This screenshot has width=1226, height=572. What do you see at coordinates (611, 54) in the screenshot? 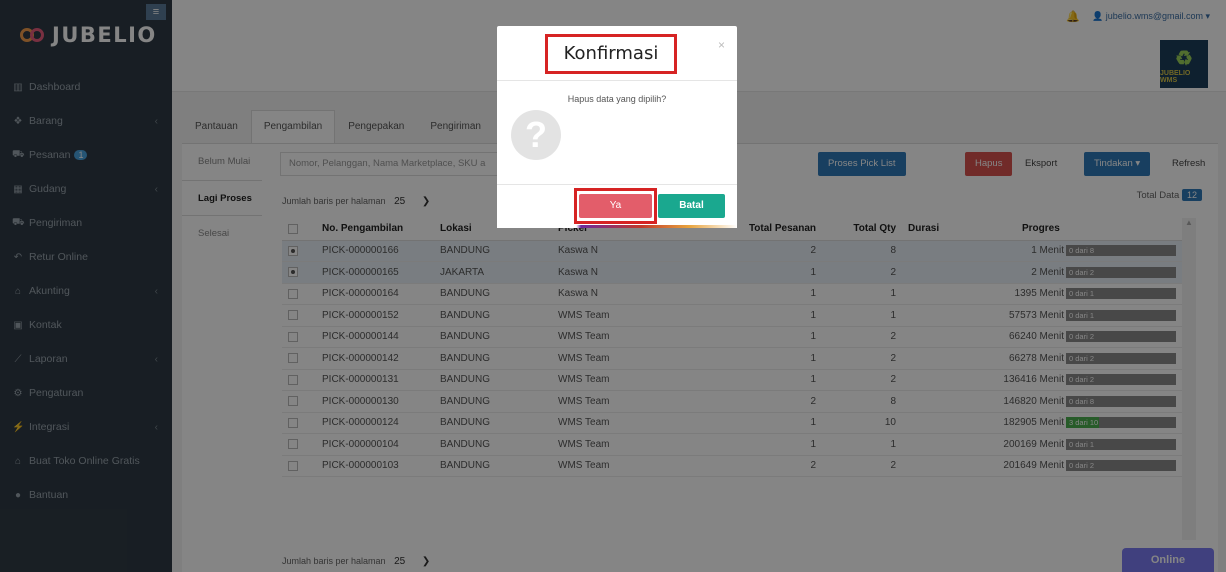
I see `dialog-title: Konfirmasi` at bounding box center [611, 54].